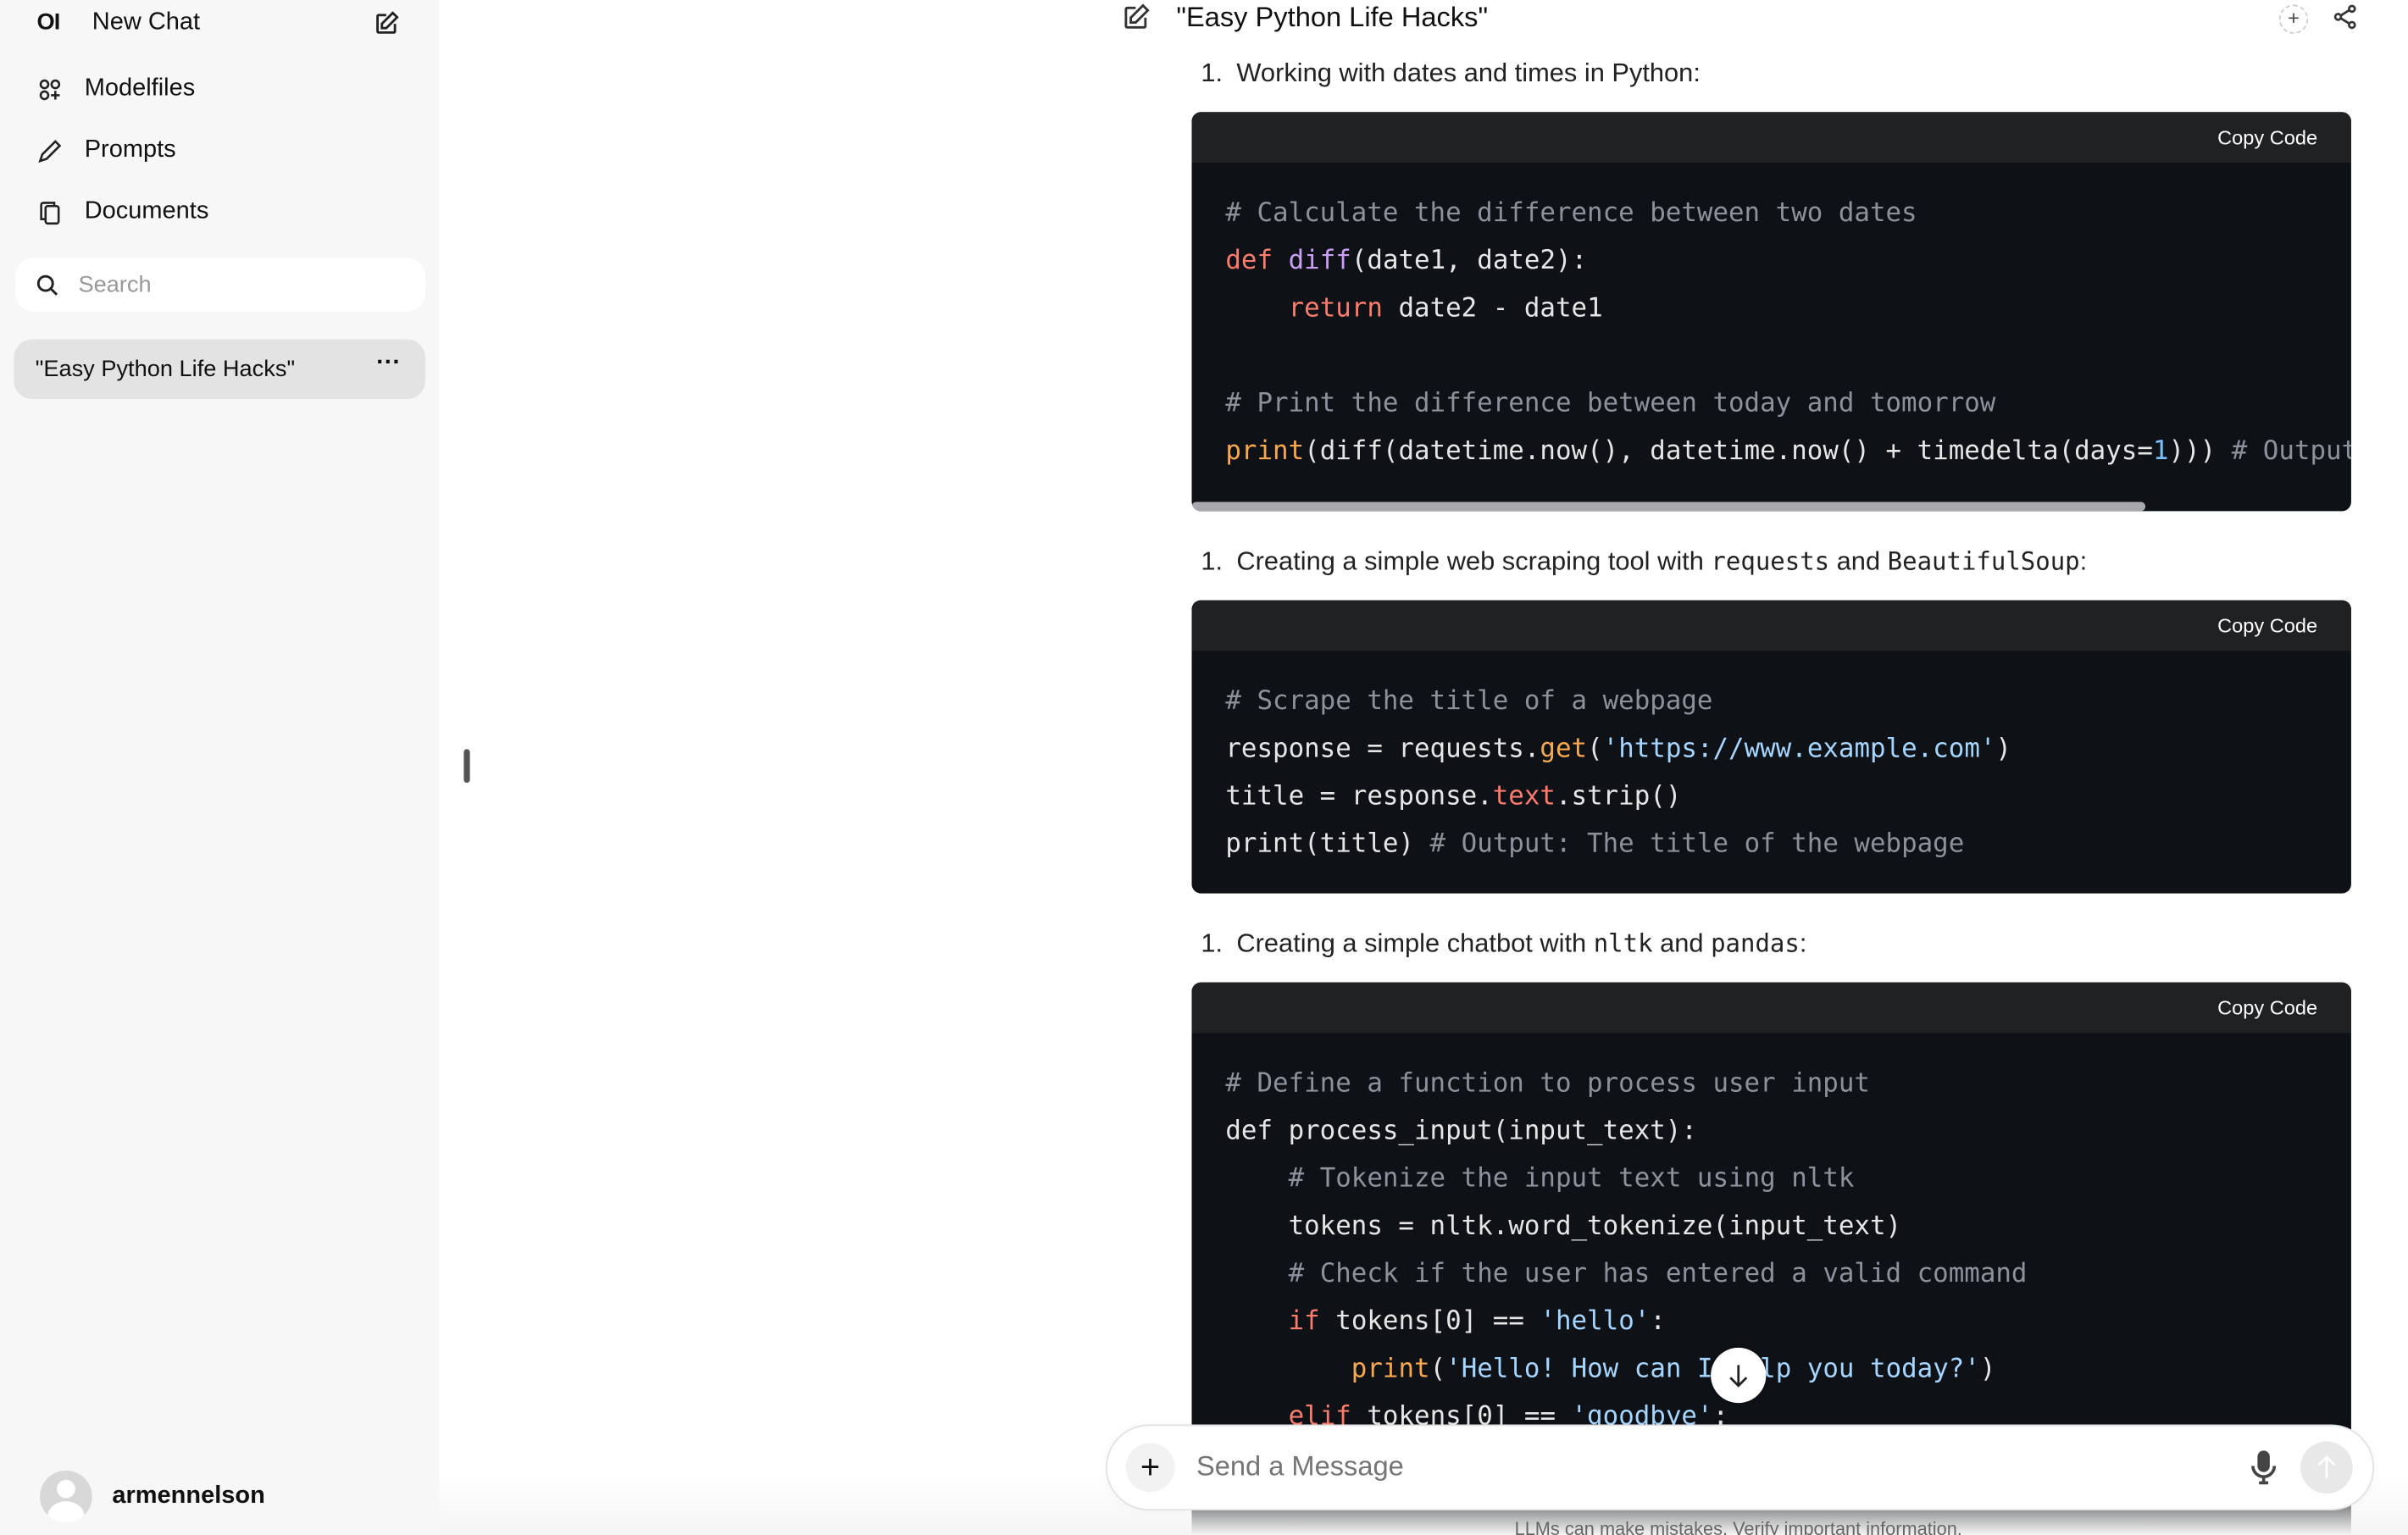 The image size is (2408, 1535). I want to click on more-options-icon: ···, so click(388, 364).